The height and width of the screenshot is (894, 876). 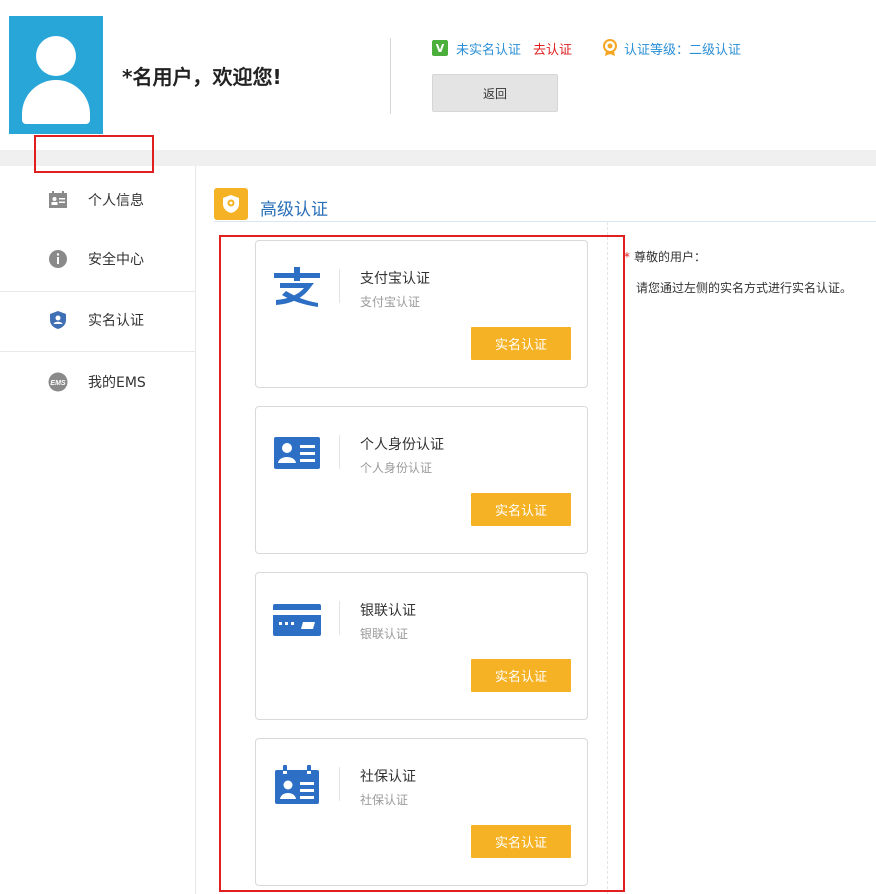 I want to click on required-star: *, so click(x=627, y=257).